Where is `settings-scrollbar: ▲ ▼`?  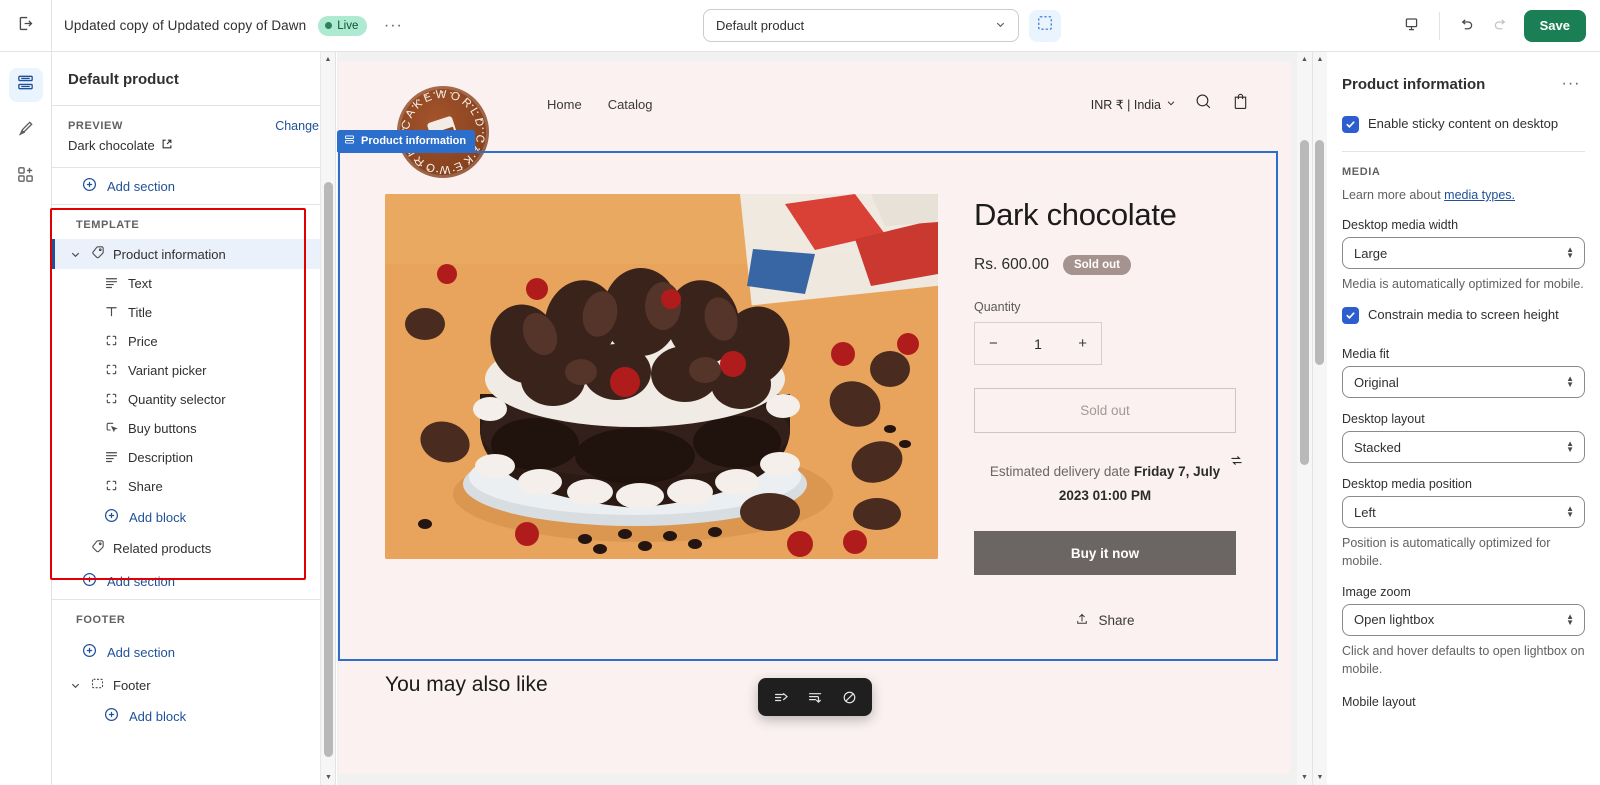 settings-scrollbar: ▲ ▼ is located at coordinates (1320, 418).